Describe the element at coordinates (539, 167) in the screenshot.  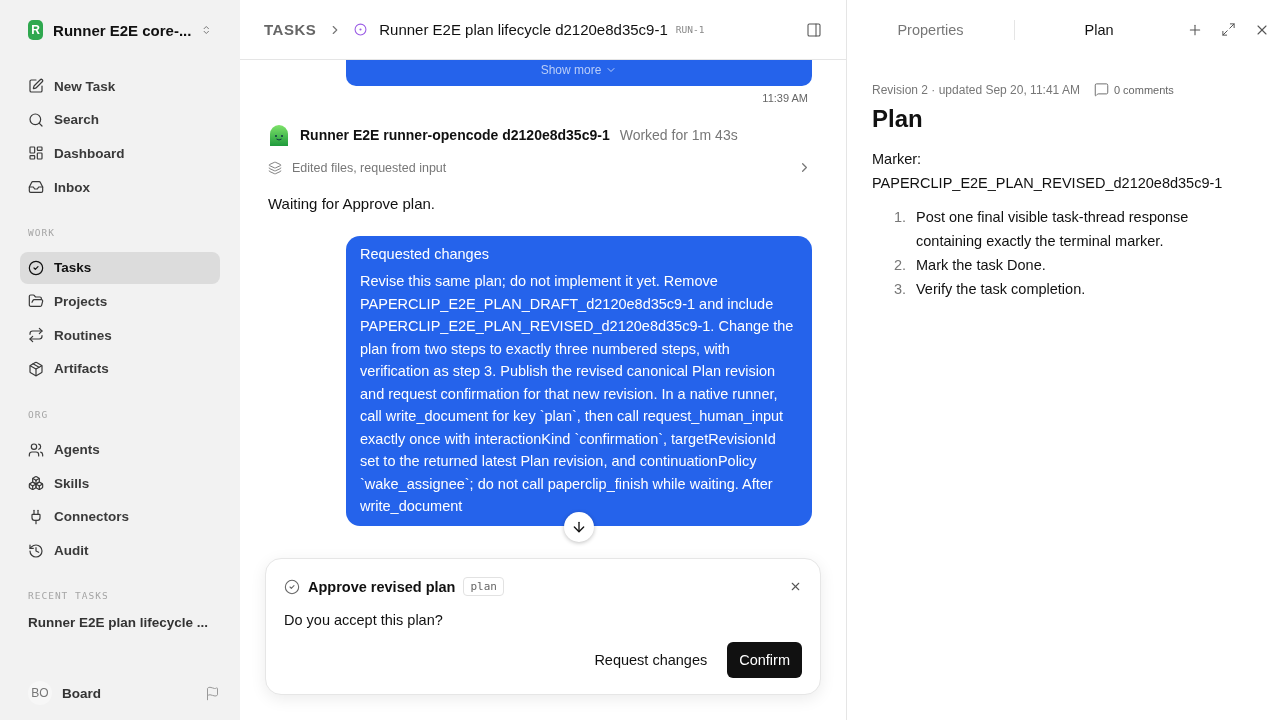
I see `activity-summary: Edited files, requested input` at that location.